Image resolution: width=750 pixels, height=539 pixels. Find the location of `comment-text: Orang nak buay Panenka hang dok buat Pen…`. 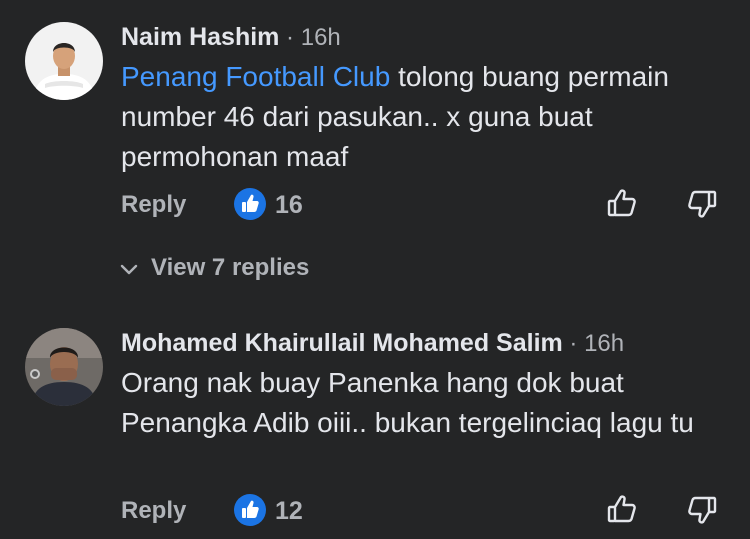

comment-text: Orang nak buay Panenka hang dok buat Pen… is located at coordinates (426, 403).